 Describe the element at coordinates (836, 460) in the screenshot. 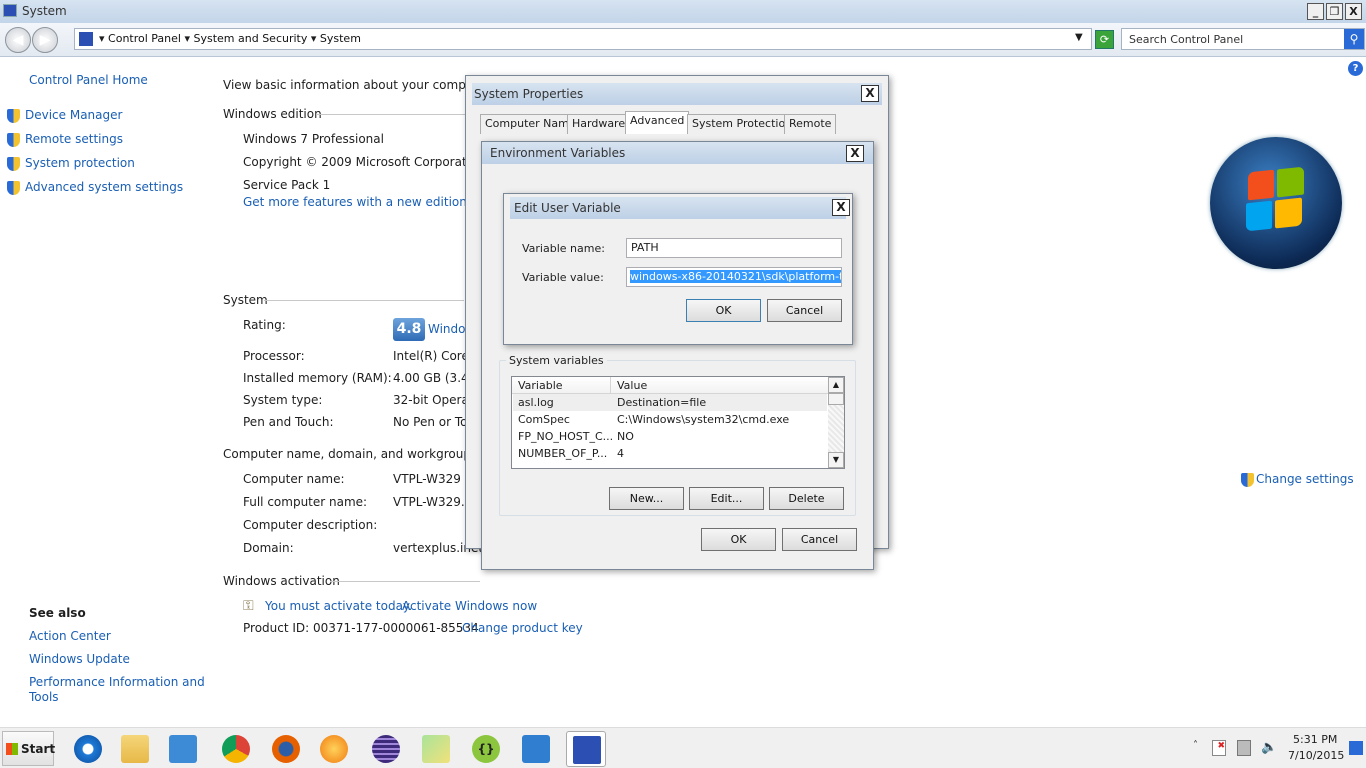

I see `scroll-down-icon: ▼` at that location.